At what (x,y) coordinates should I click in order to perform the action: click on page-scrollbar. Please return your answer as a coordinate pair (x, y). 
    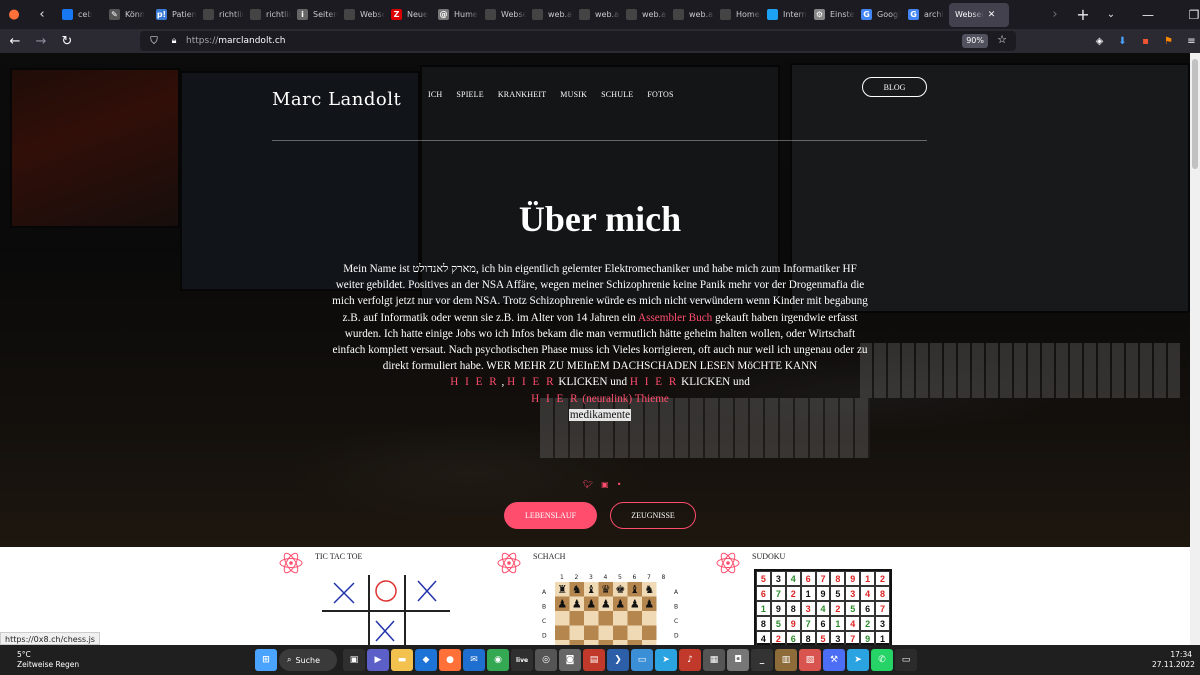
    Looking at the image, I should click on (1195, 349).